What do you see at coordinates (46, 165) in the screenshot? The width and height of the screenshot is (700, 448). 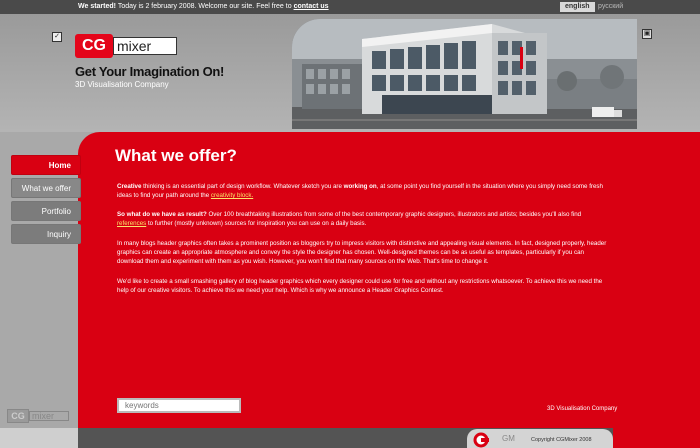 I see `nav-item-home: Home` at bounding box center [46, 165].